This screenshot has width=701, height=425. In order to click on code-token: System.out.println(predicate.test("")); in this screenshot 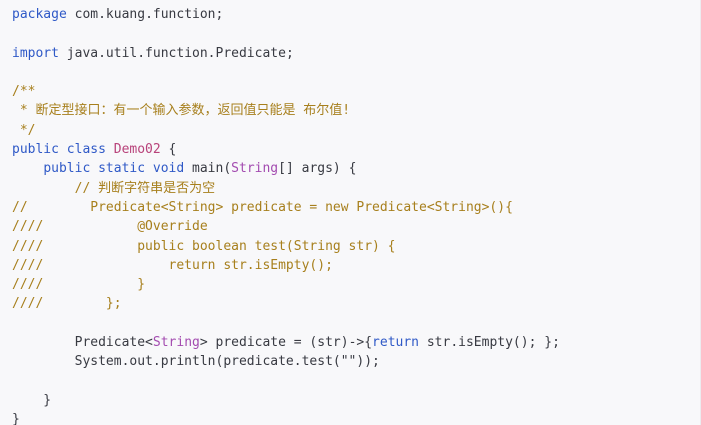, I will do `click(196, 362)`.